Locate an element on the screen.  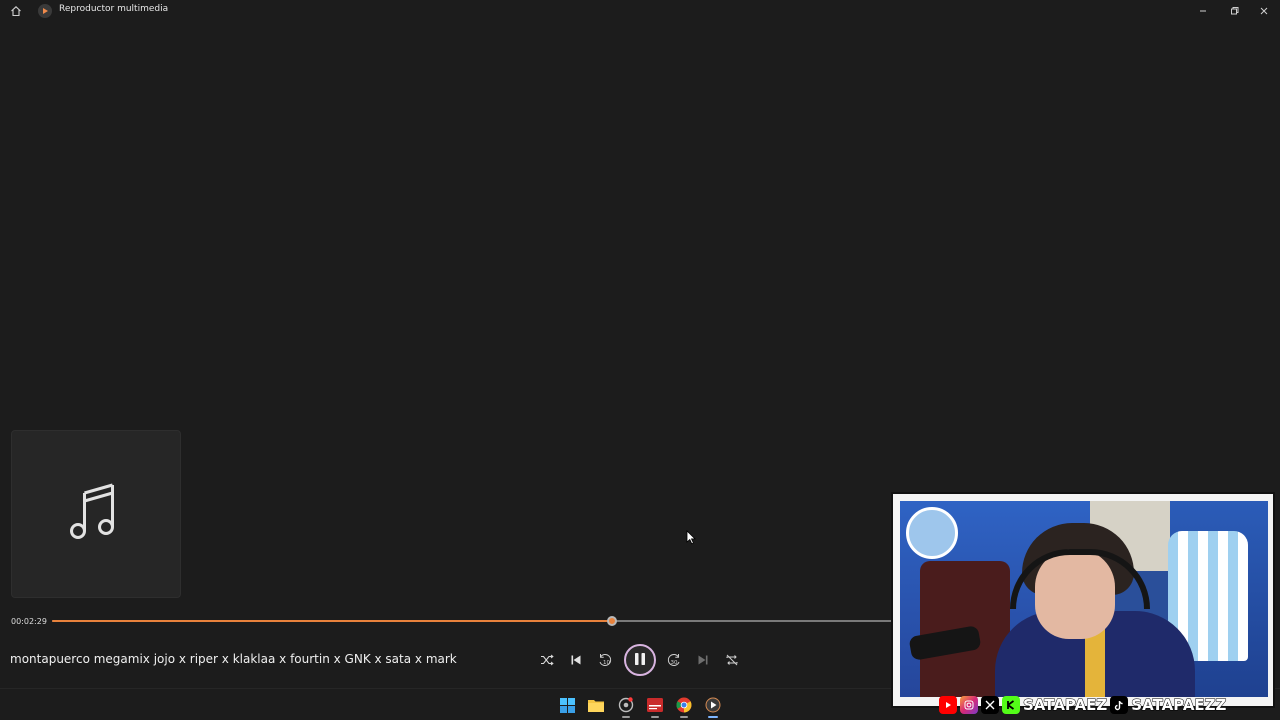
window-title: Reproductor multimedia is located at coordinates (114, 9).